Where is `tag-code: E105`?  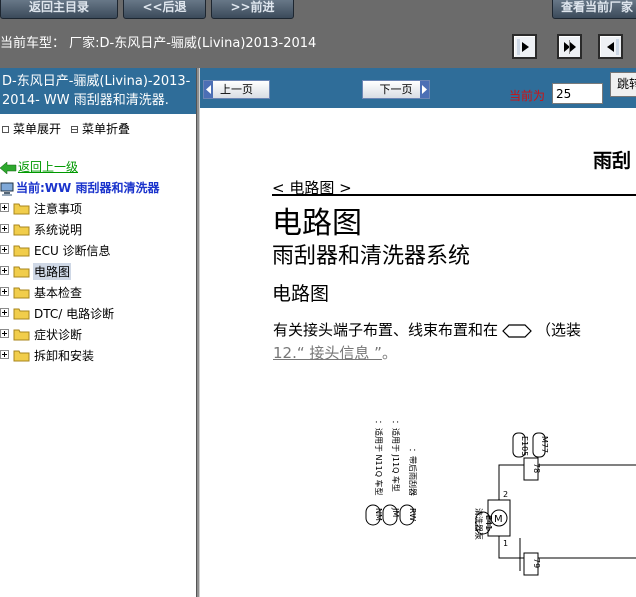
tag-code: E105 is located at coordinates (524, 446).